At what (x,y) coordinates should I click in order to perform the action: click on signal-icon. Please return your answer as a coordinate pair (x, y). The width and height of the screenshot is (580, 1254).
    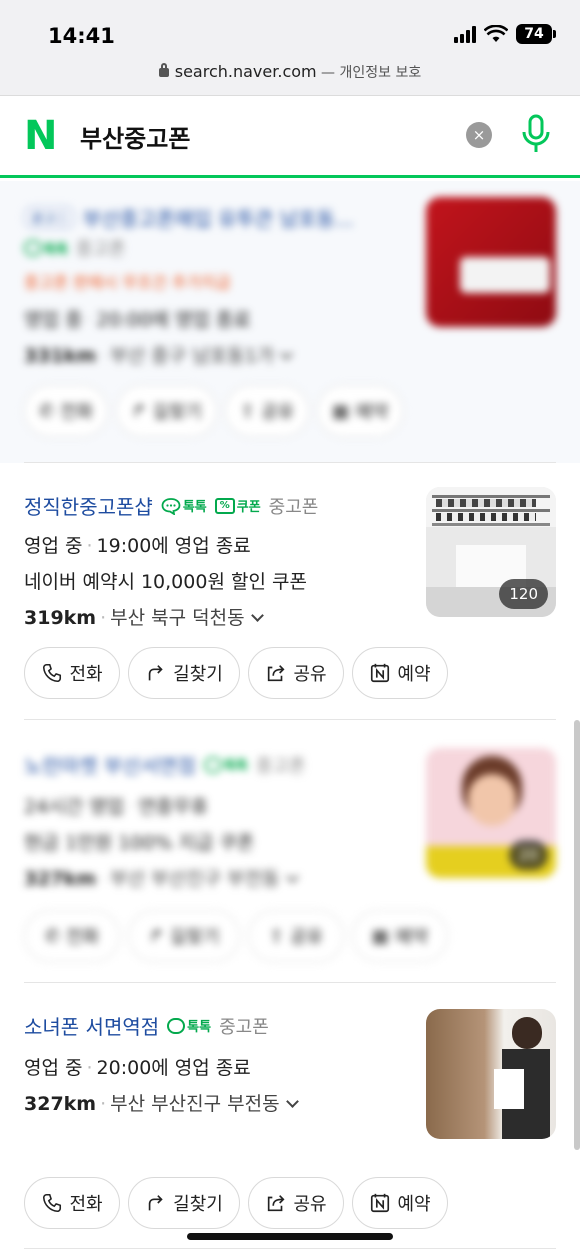
    Looking at the image, I should click on (465, 34).